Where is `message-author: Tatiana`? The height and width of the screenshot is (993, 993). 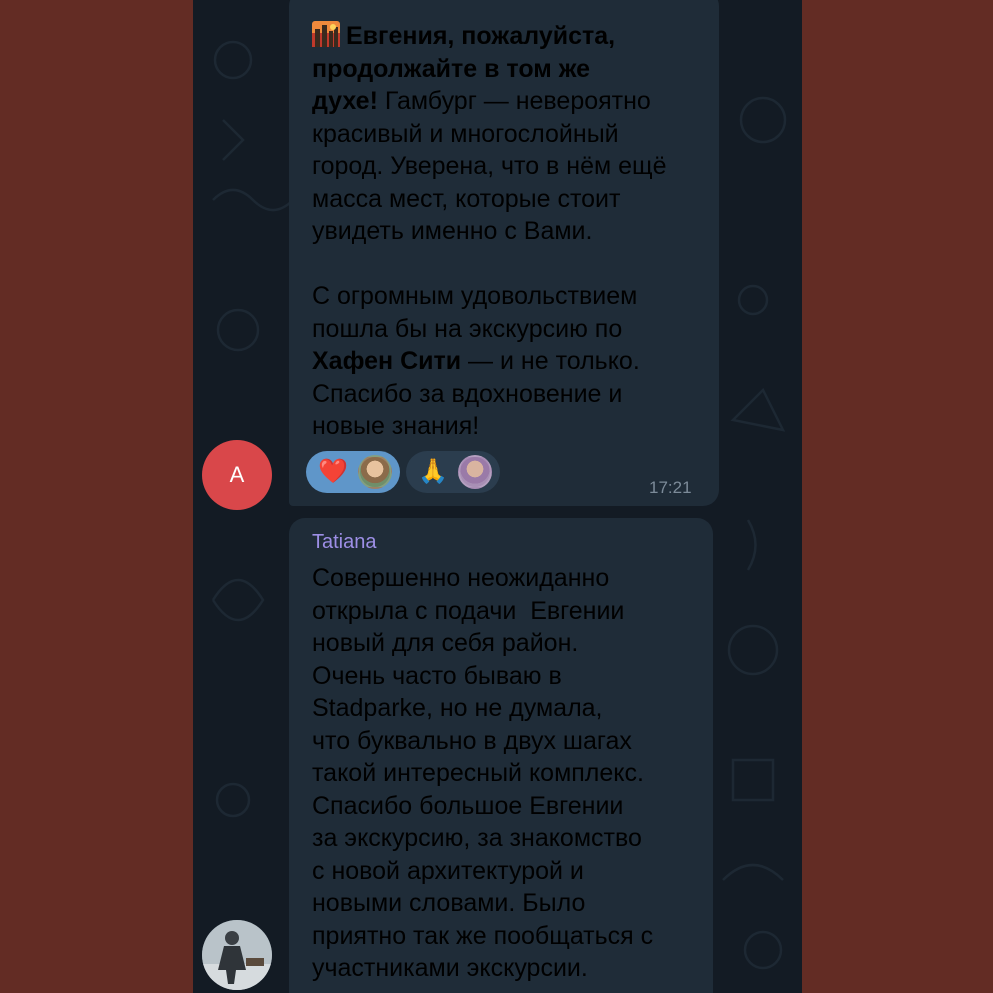
message-author: Tatiana is located at coordinates (344, 542).